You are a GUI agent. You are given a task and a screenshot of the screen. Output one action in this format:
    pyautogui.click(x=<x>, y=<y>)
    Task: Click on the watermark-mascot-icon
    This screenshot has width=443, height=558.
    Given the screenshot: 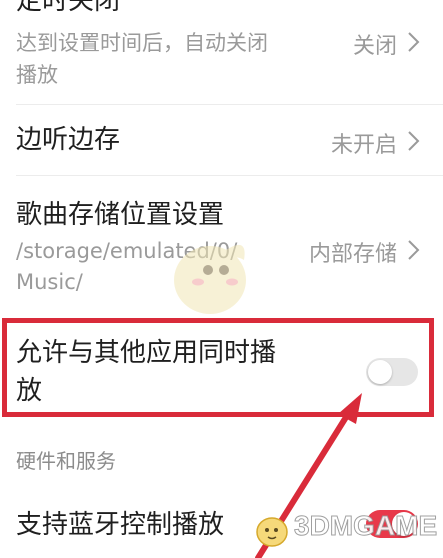 What is the action you would take?
    pyautogui.click(x=272, y=532)
    